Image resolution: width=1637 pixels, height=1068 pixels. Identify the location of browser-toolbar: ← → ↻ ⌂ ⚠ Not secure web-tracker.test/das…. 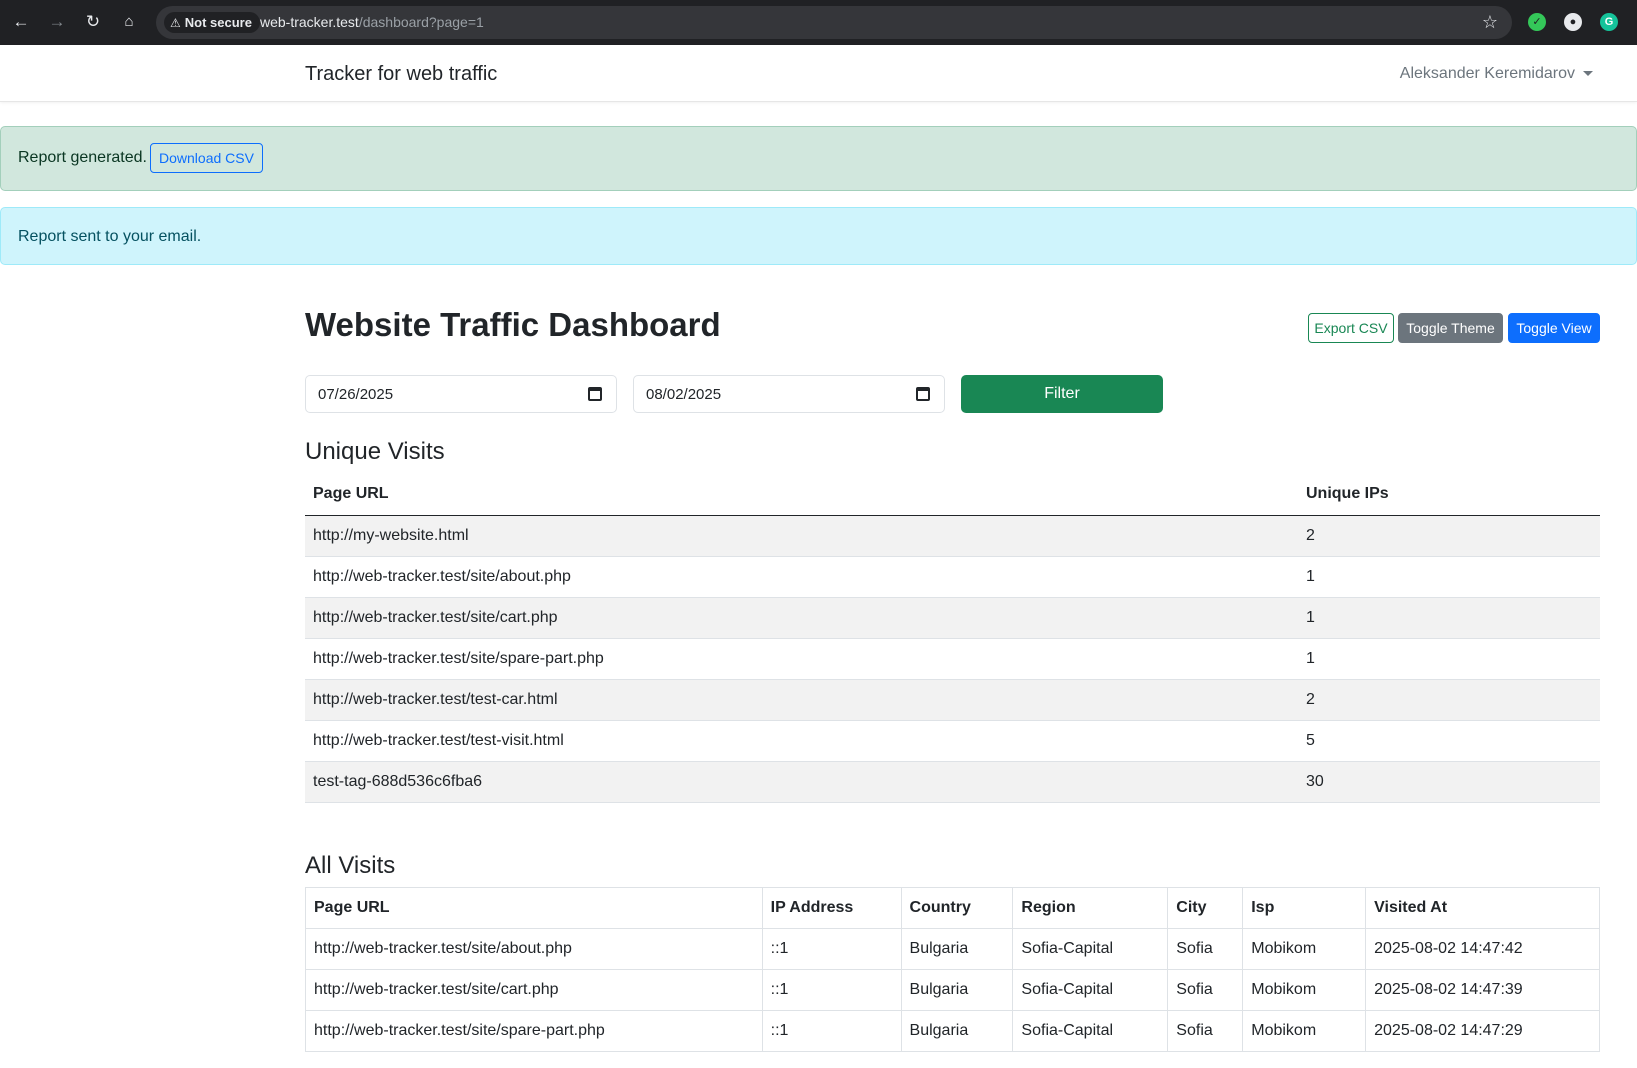
(818, 22).